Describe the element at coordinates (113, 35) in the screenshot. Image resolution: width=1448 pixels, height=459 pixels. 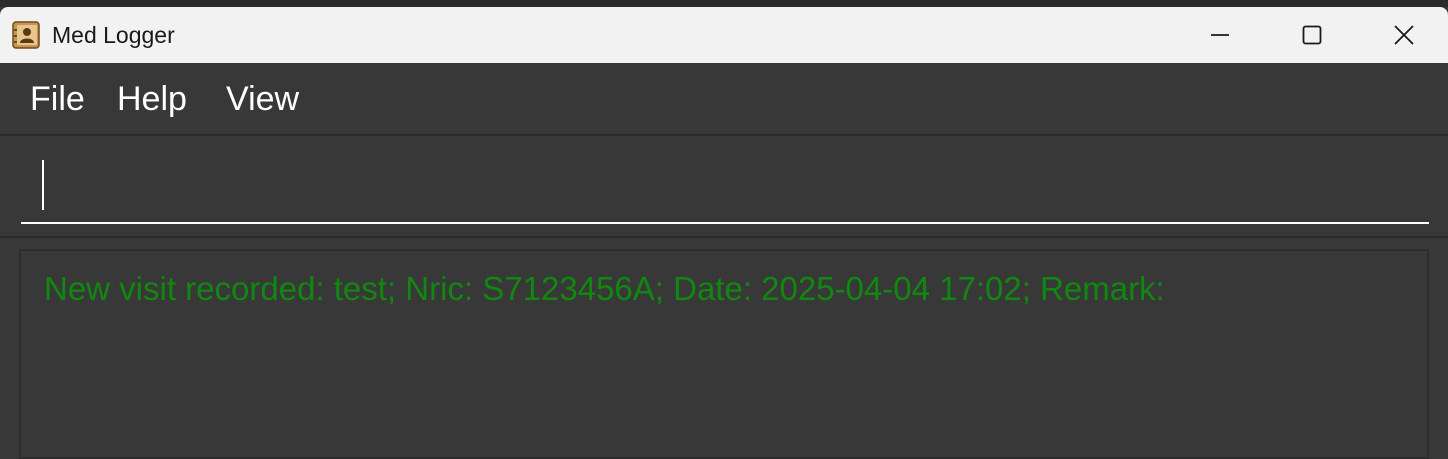
I see `window-title: Med Logger` at that location.